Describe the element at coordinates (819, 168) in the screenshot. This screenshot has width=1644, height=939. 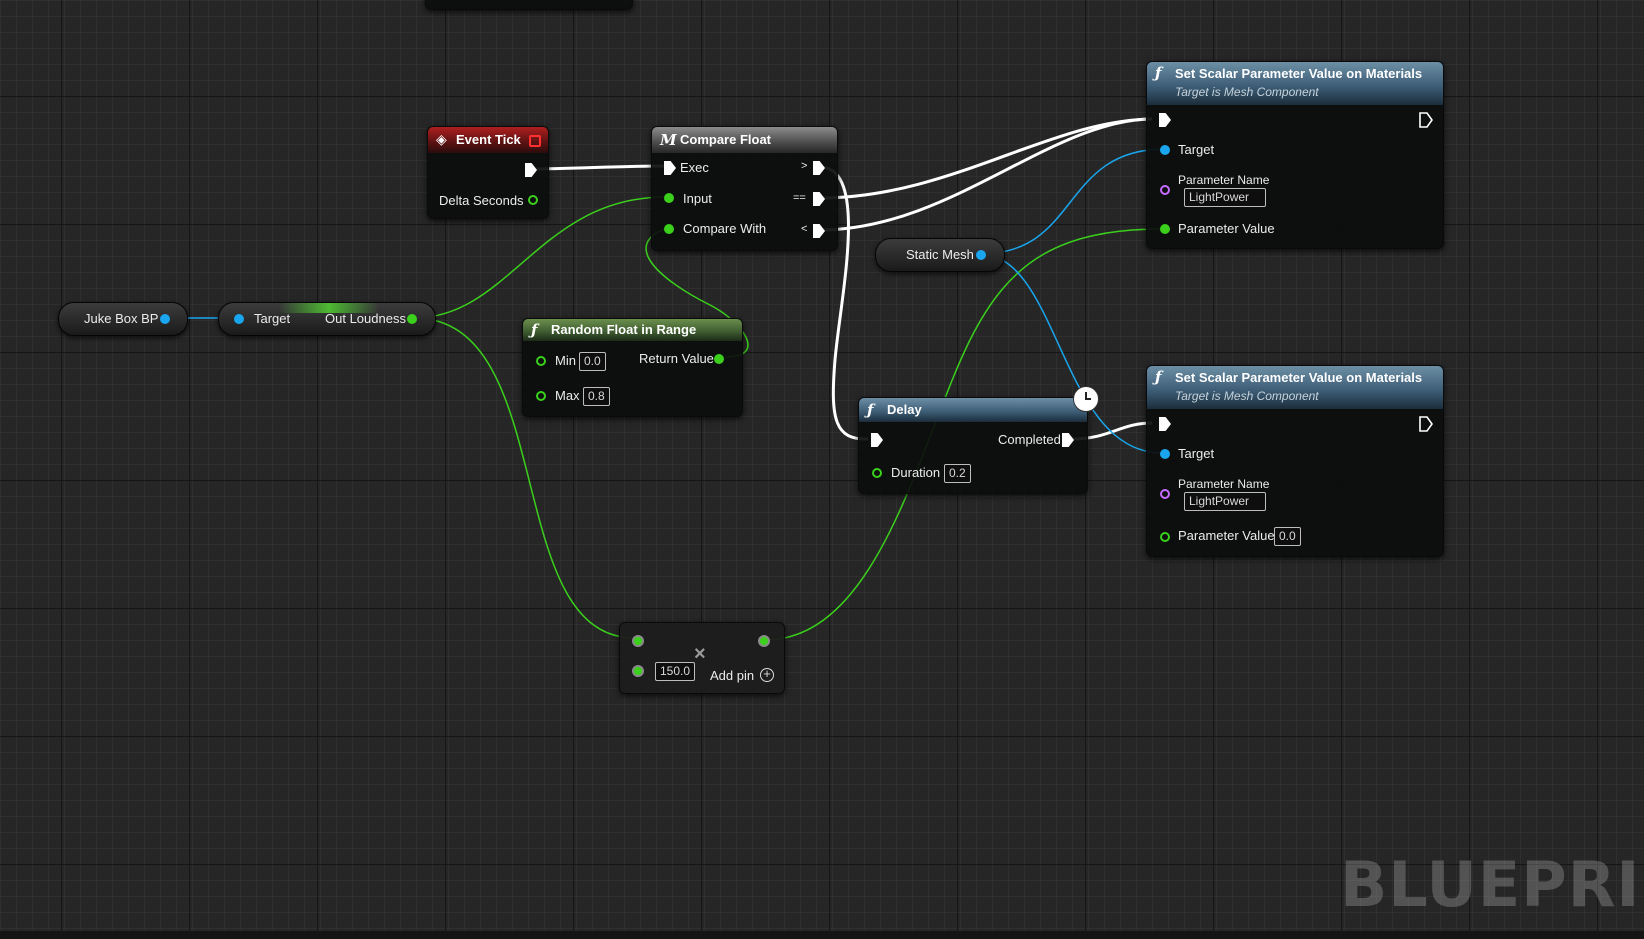
I see `compare-gt-exec-out` at that location.